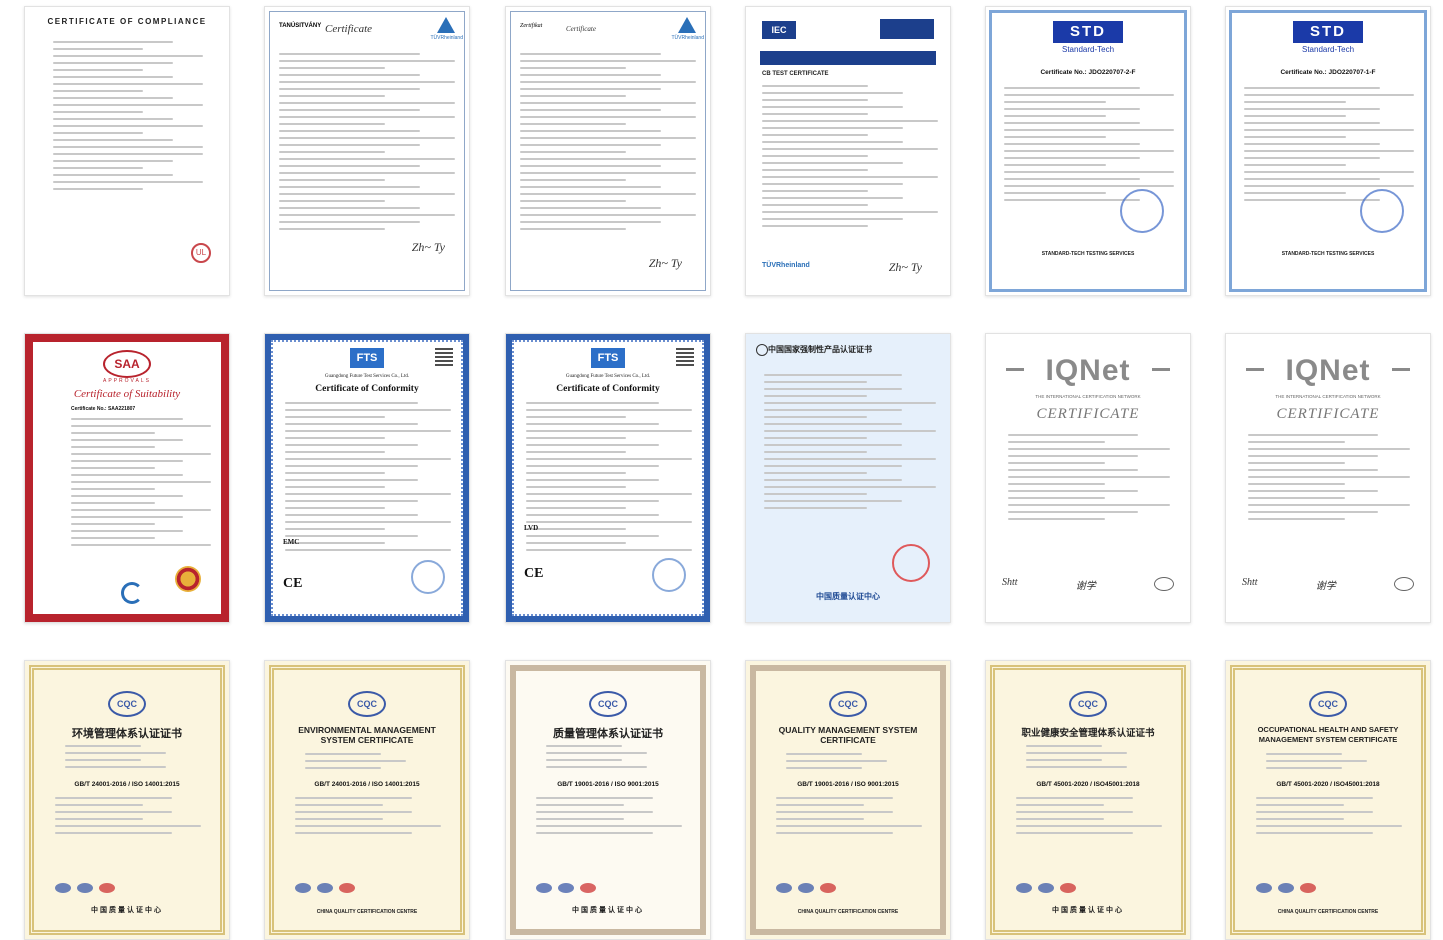 The height and width of the screenshot is (940, 1443). Describe the element at coordinates (1088, 733) in the screenshot. I see `certificate-title: 职业健康安全管理体系认证证书` at that location.